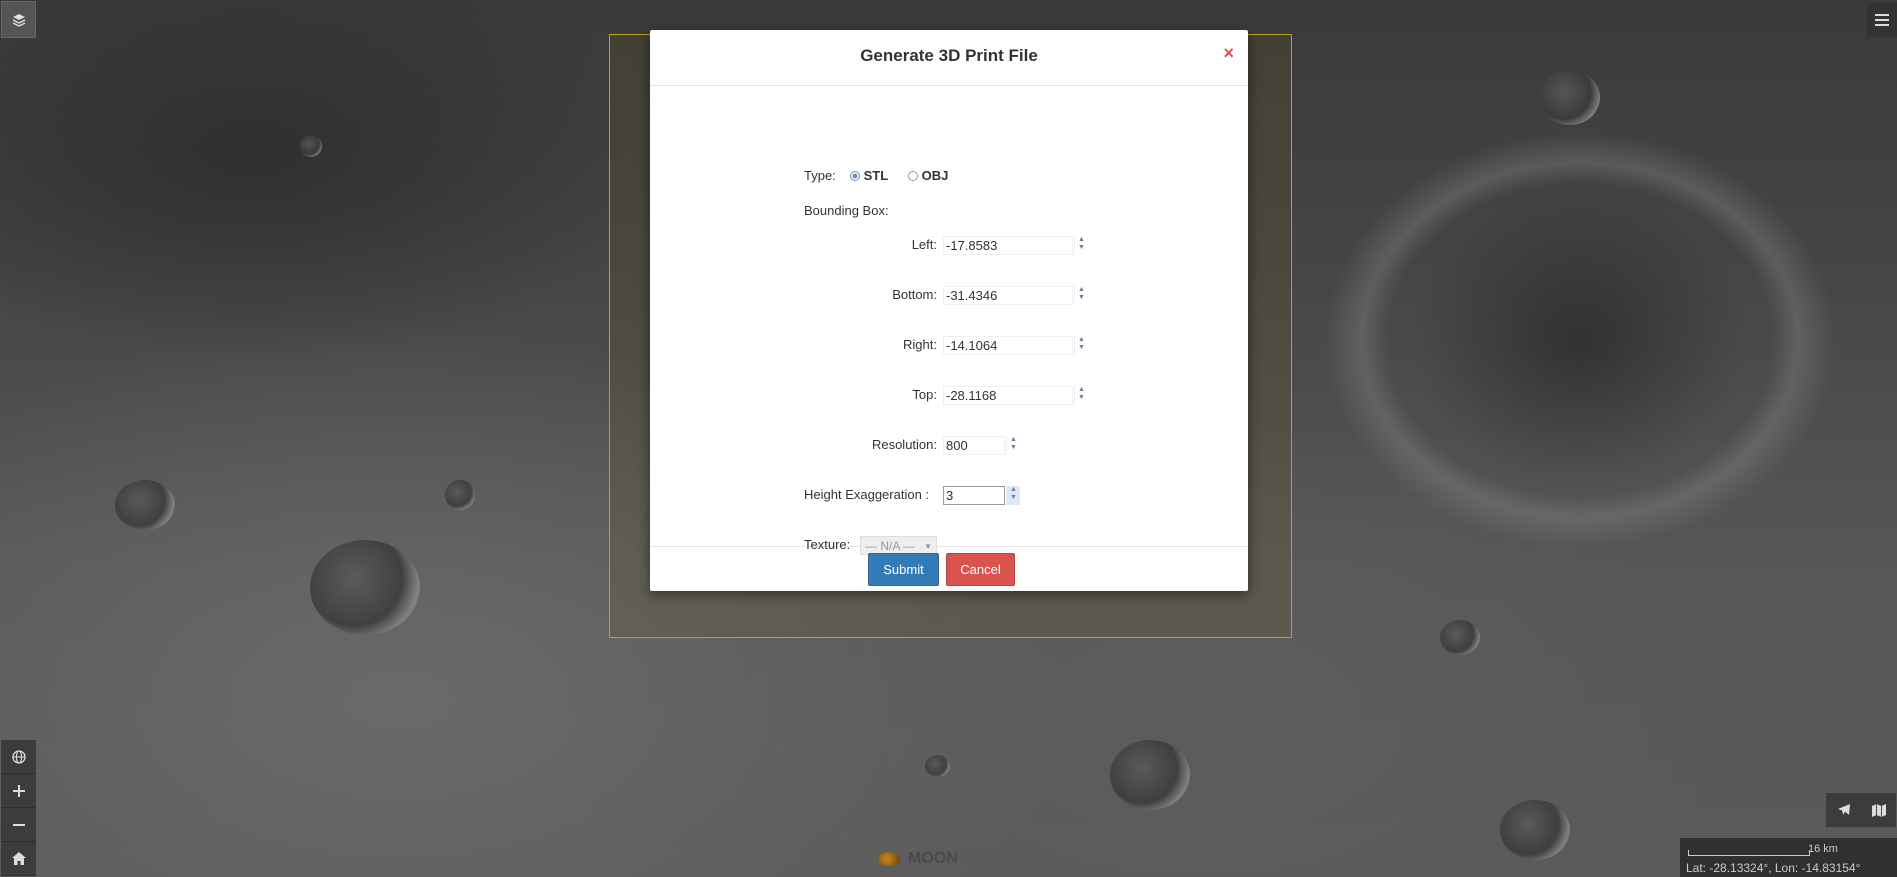 The image size is (1897, 877). I want to click on layers-button, so click(18, 19).